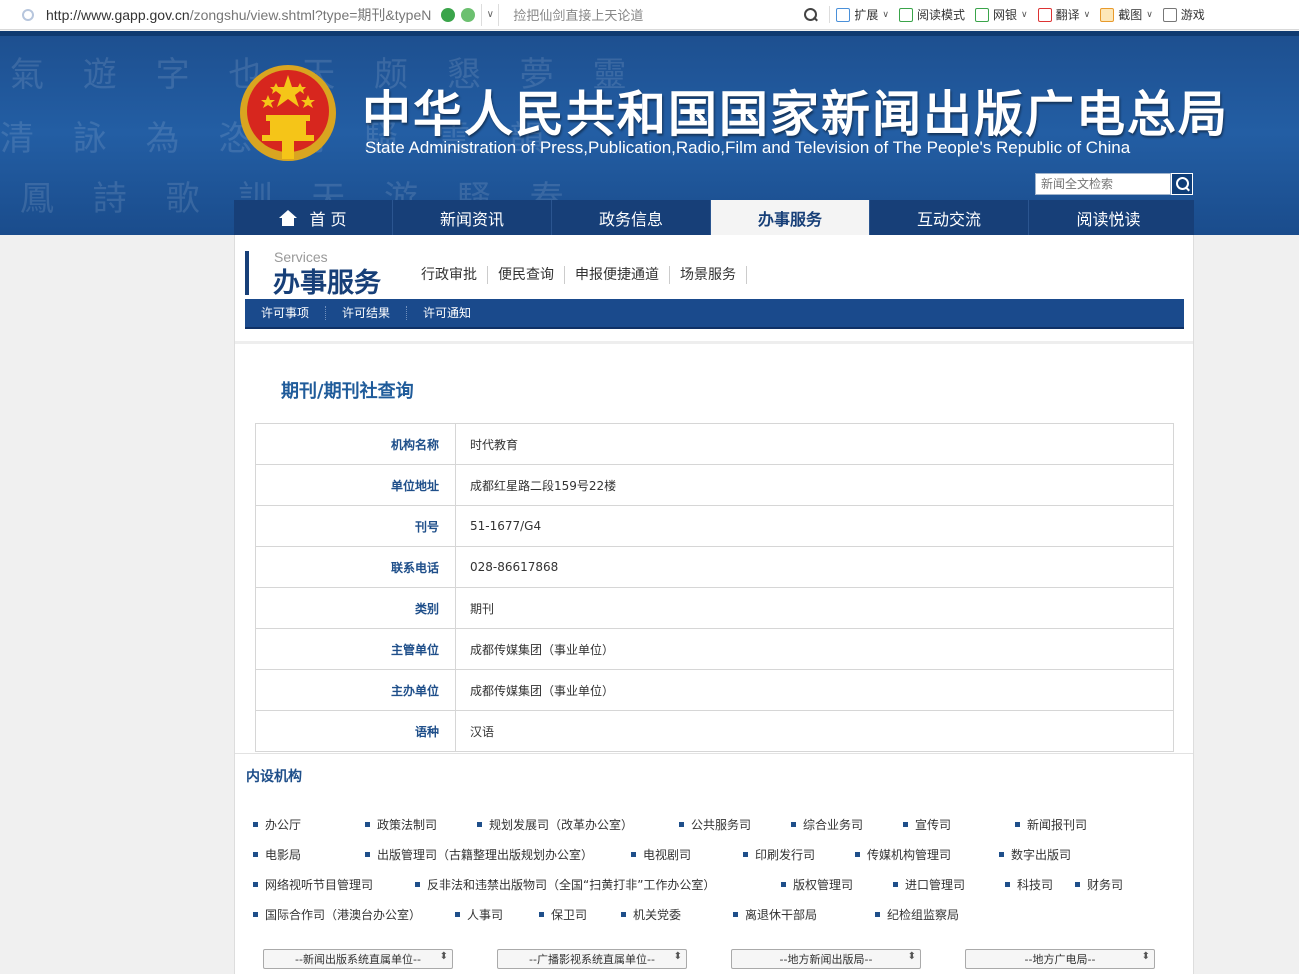 The width and height of the screenshot is (1299, 974). Describe the element at coordinates (735, 826) in the screenshot. I see `department-link: 公共服务司` at that location.